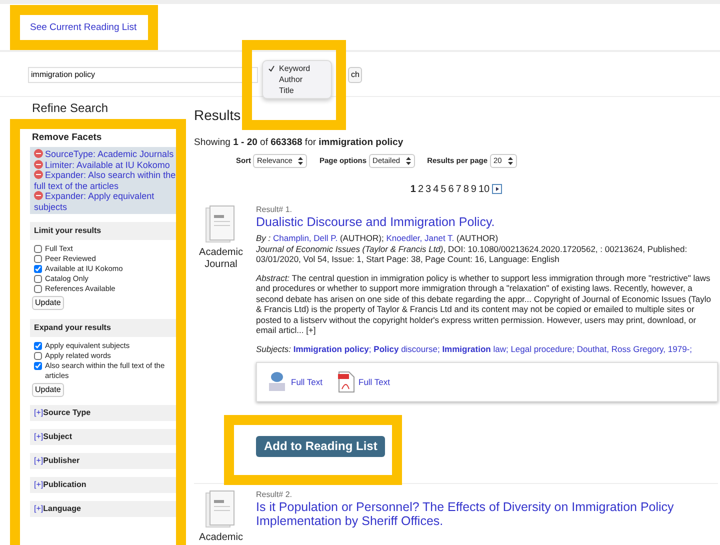 The height and width of the screenshot is (545, 720). What do you see at coordinates (67, 413) in the screenshot?
I see `facet-group-label: Source Type` at bounding box center [67, 413].